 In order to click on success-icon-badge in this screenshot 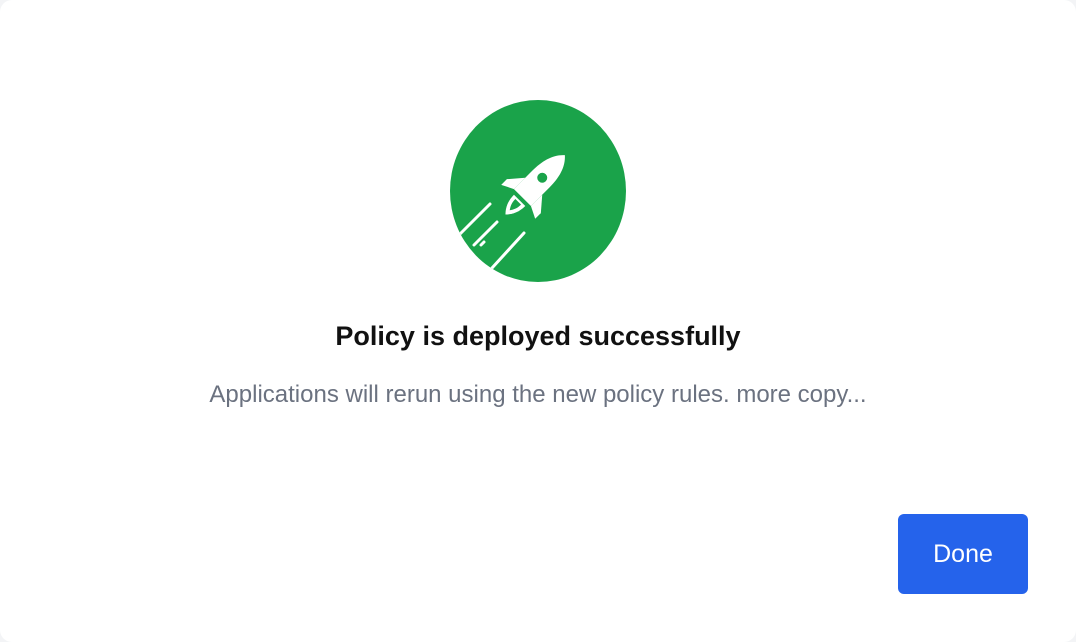, I will do `click(538, 191)`.